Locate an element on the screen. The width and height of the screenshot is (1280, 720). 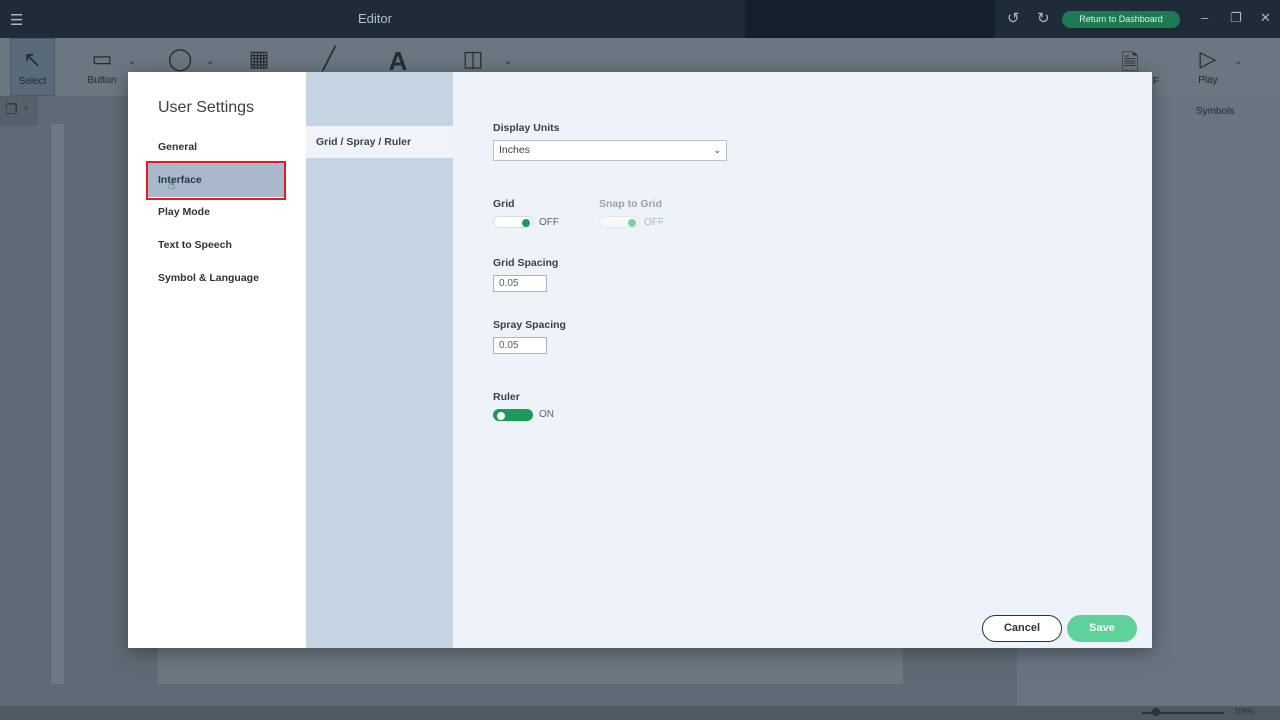
snap-to-grid-toggle is located at coordinates (619, 222).